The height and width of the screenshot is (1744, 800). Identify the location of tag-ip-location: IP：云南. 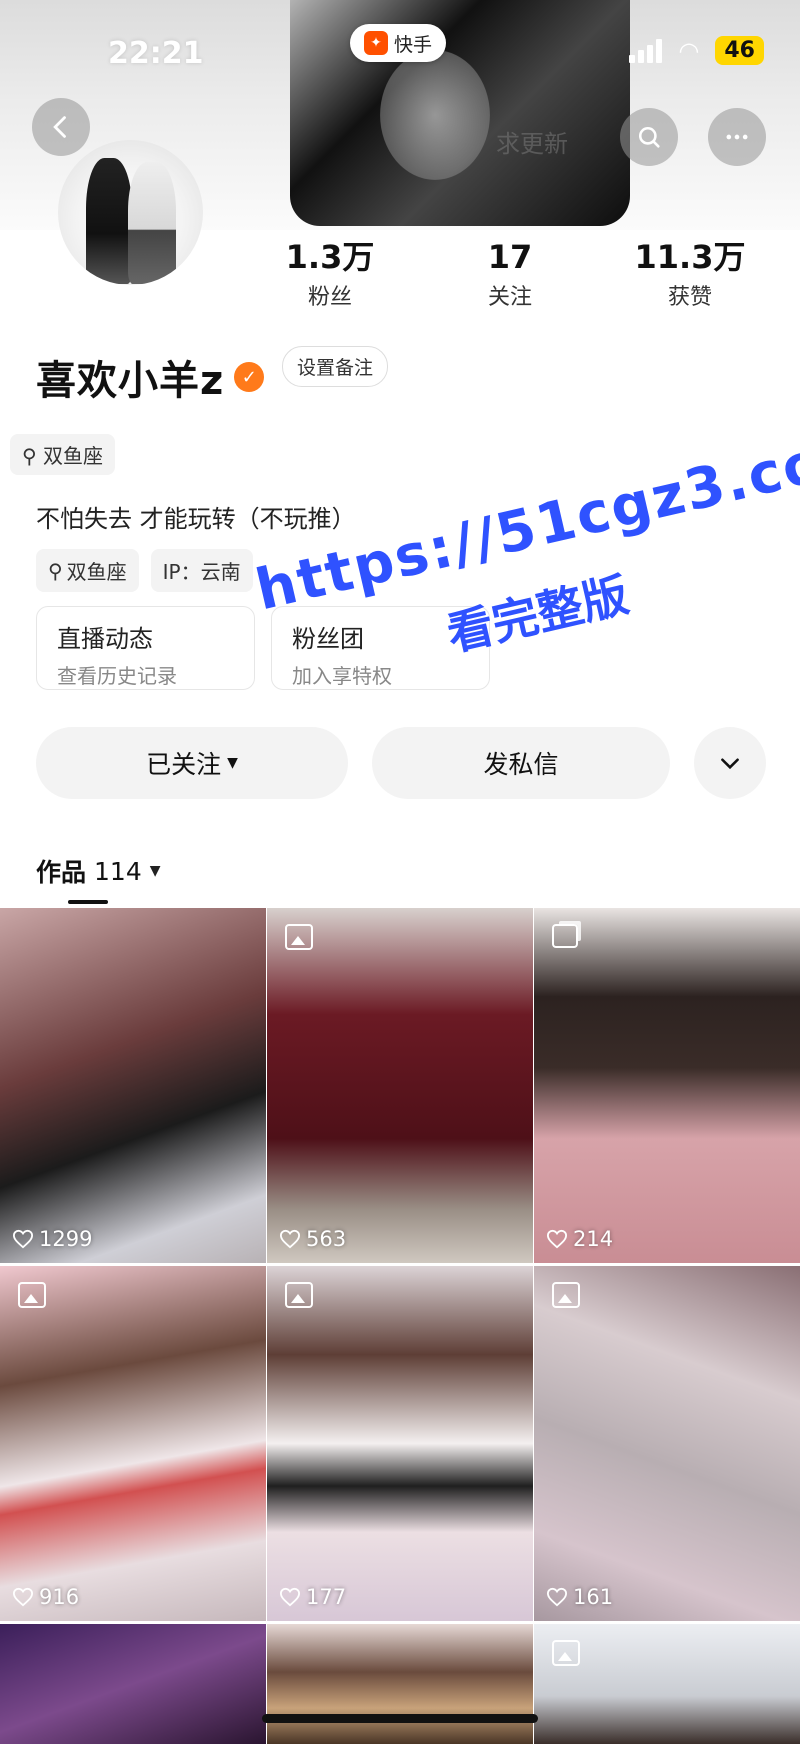
(201, 570).